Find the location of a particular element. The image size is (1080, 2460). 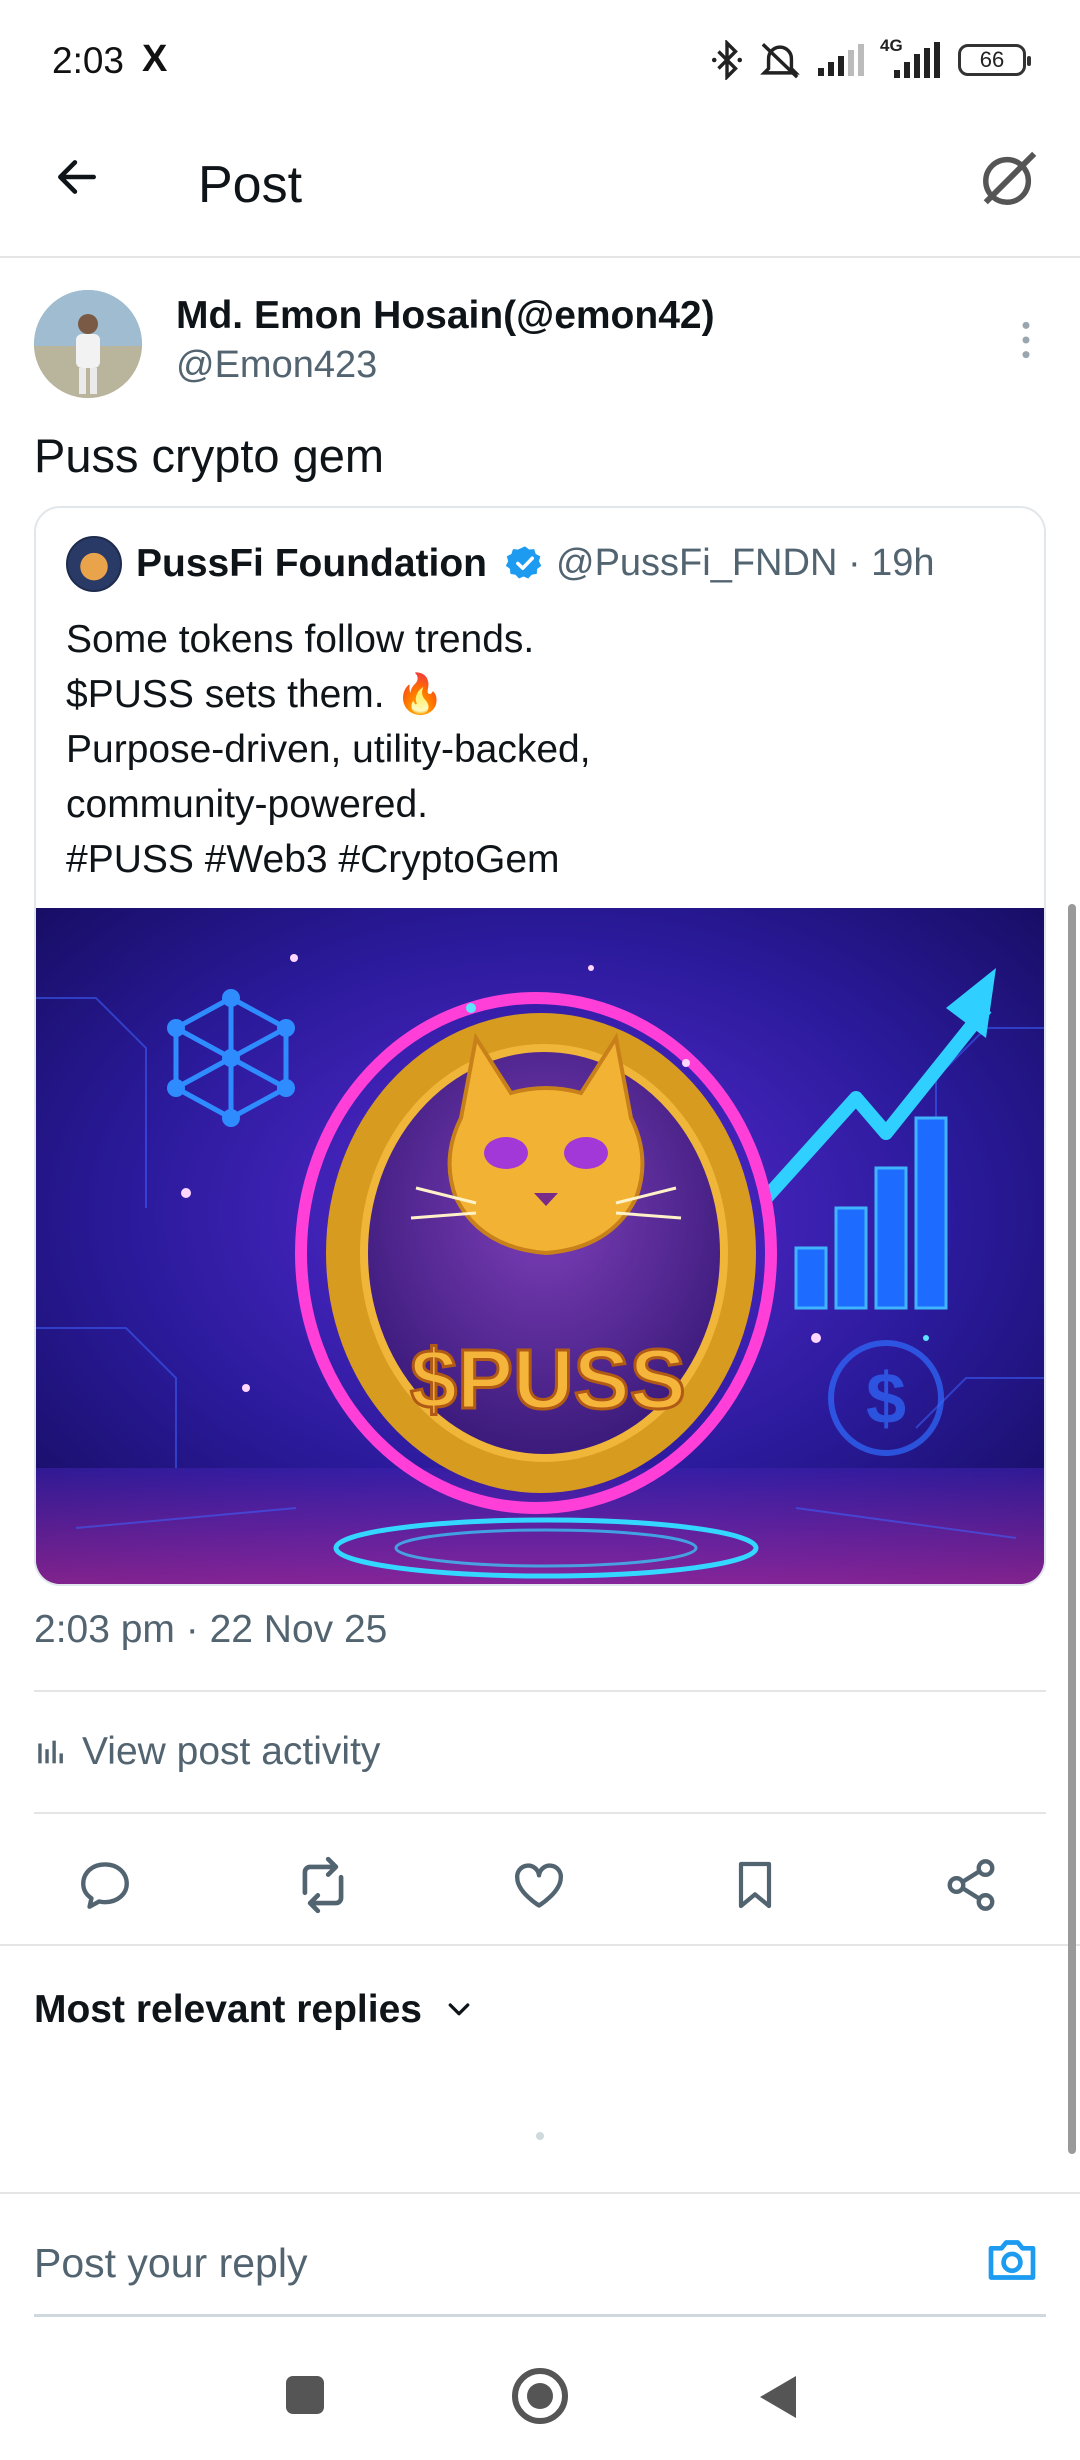

grok-icon is located at coordinates (1010, 178).